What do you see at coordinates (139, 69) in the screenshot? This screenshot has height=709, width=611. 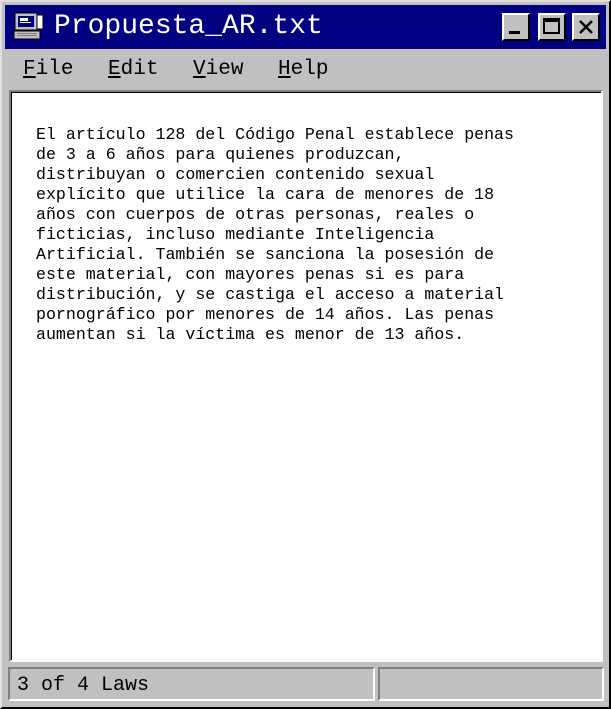 I see `menu-edit-label: dit` at bounding box center [139, 69].